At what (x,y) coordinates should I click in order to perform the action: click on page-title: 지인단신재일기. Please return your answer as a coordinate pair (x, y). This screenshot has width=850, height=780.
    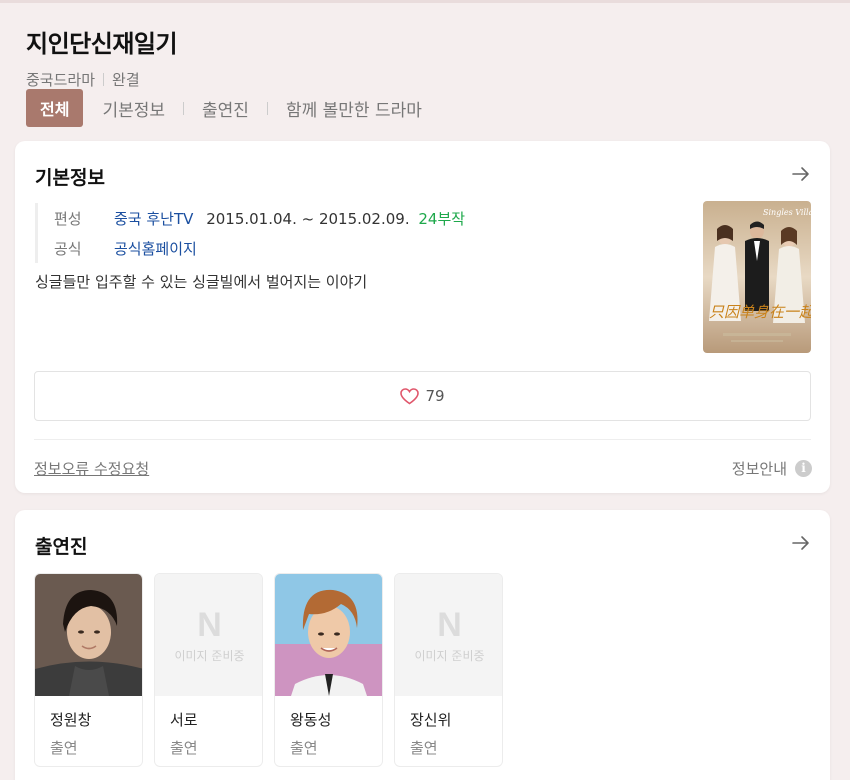
    Looking at the image, I should click on (102, 44).